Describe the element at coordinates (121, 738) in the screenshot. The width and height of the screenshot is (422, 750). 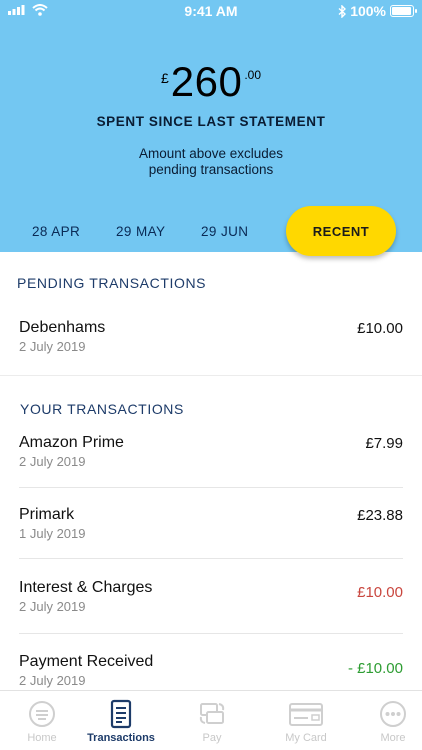
I see `tab-label: Transactions` at that location.